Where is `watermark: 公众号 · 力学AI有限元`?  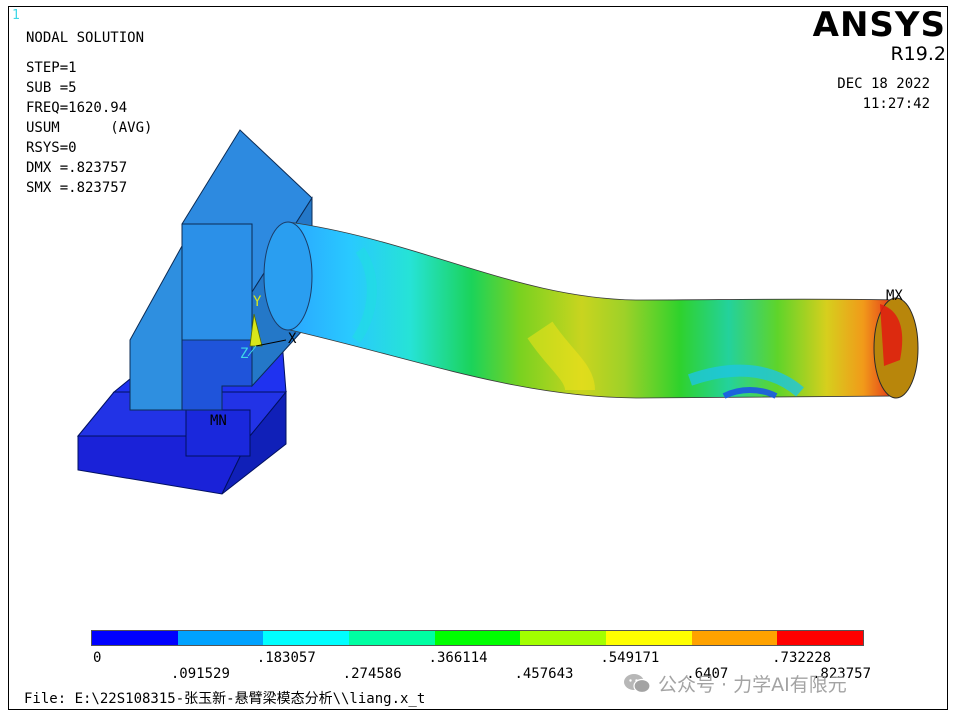
watermark: 公众号 · 力学AI有限元 is located at coordinates (734, 683).